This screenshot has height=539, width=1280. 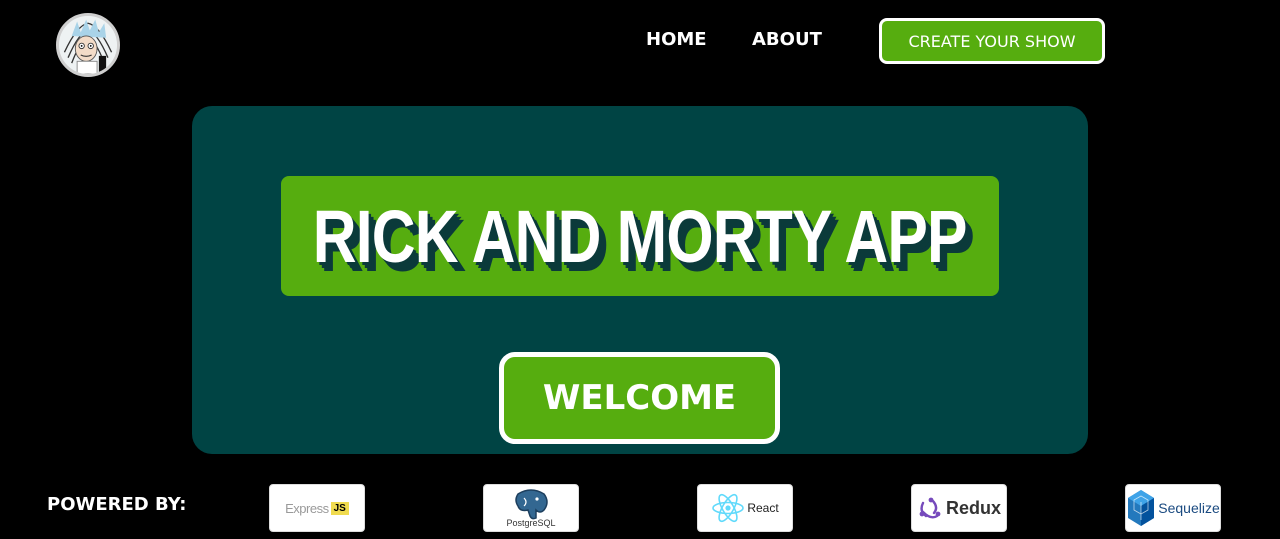 I want to click on postgresql-elephant-icon, so click(x=531, y=504).